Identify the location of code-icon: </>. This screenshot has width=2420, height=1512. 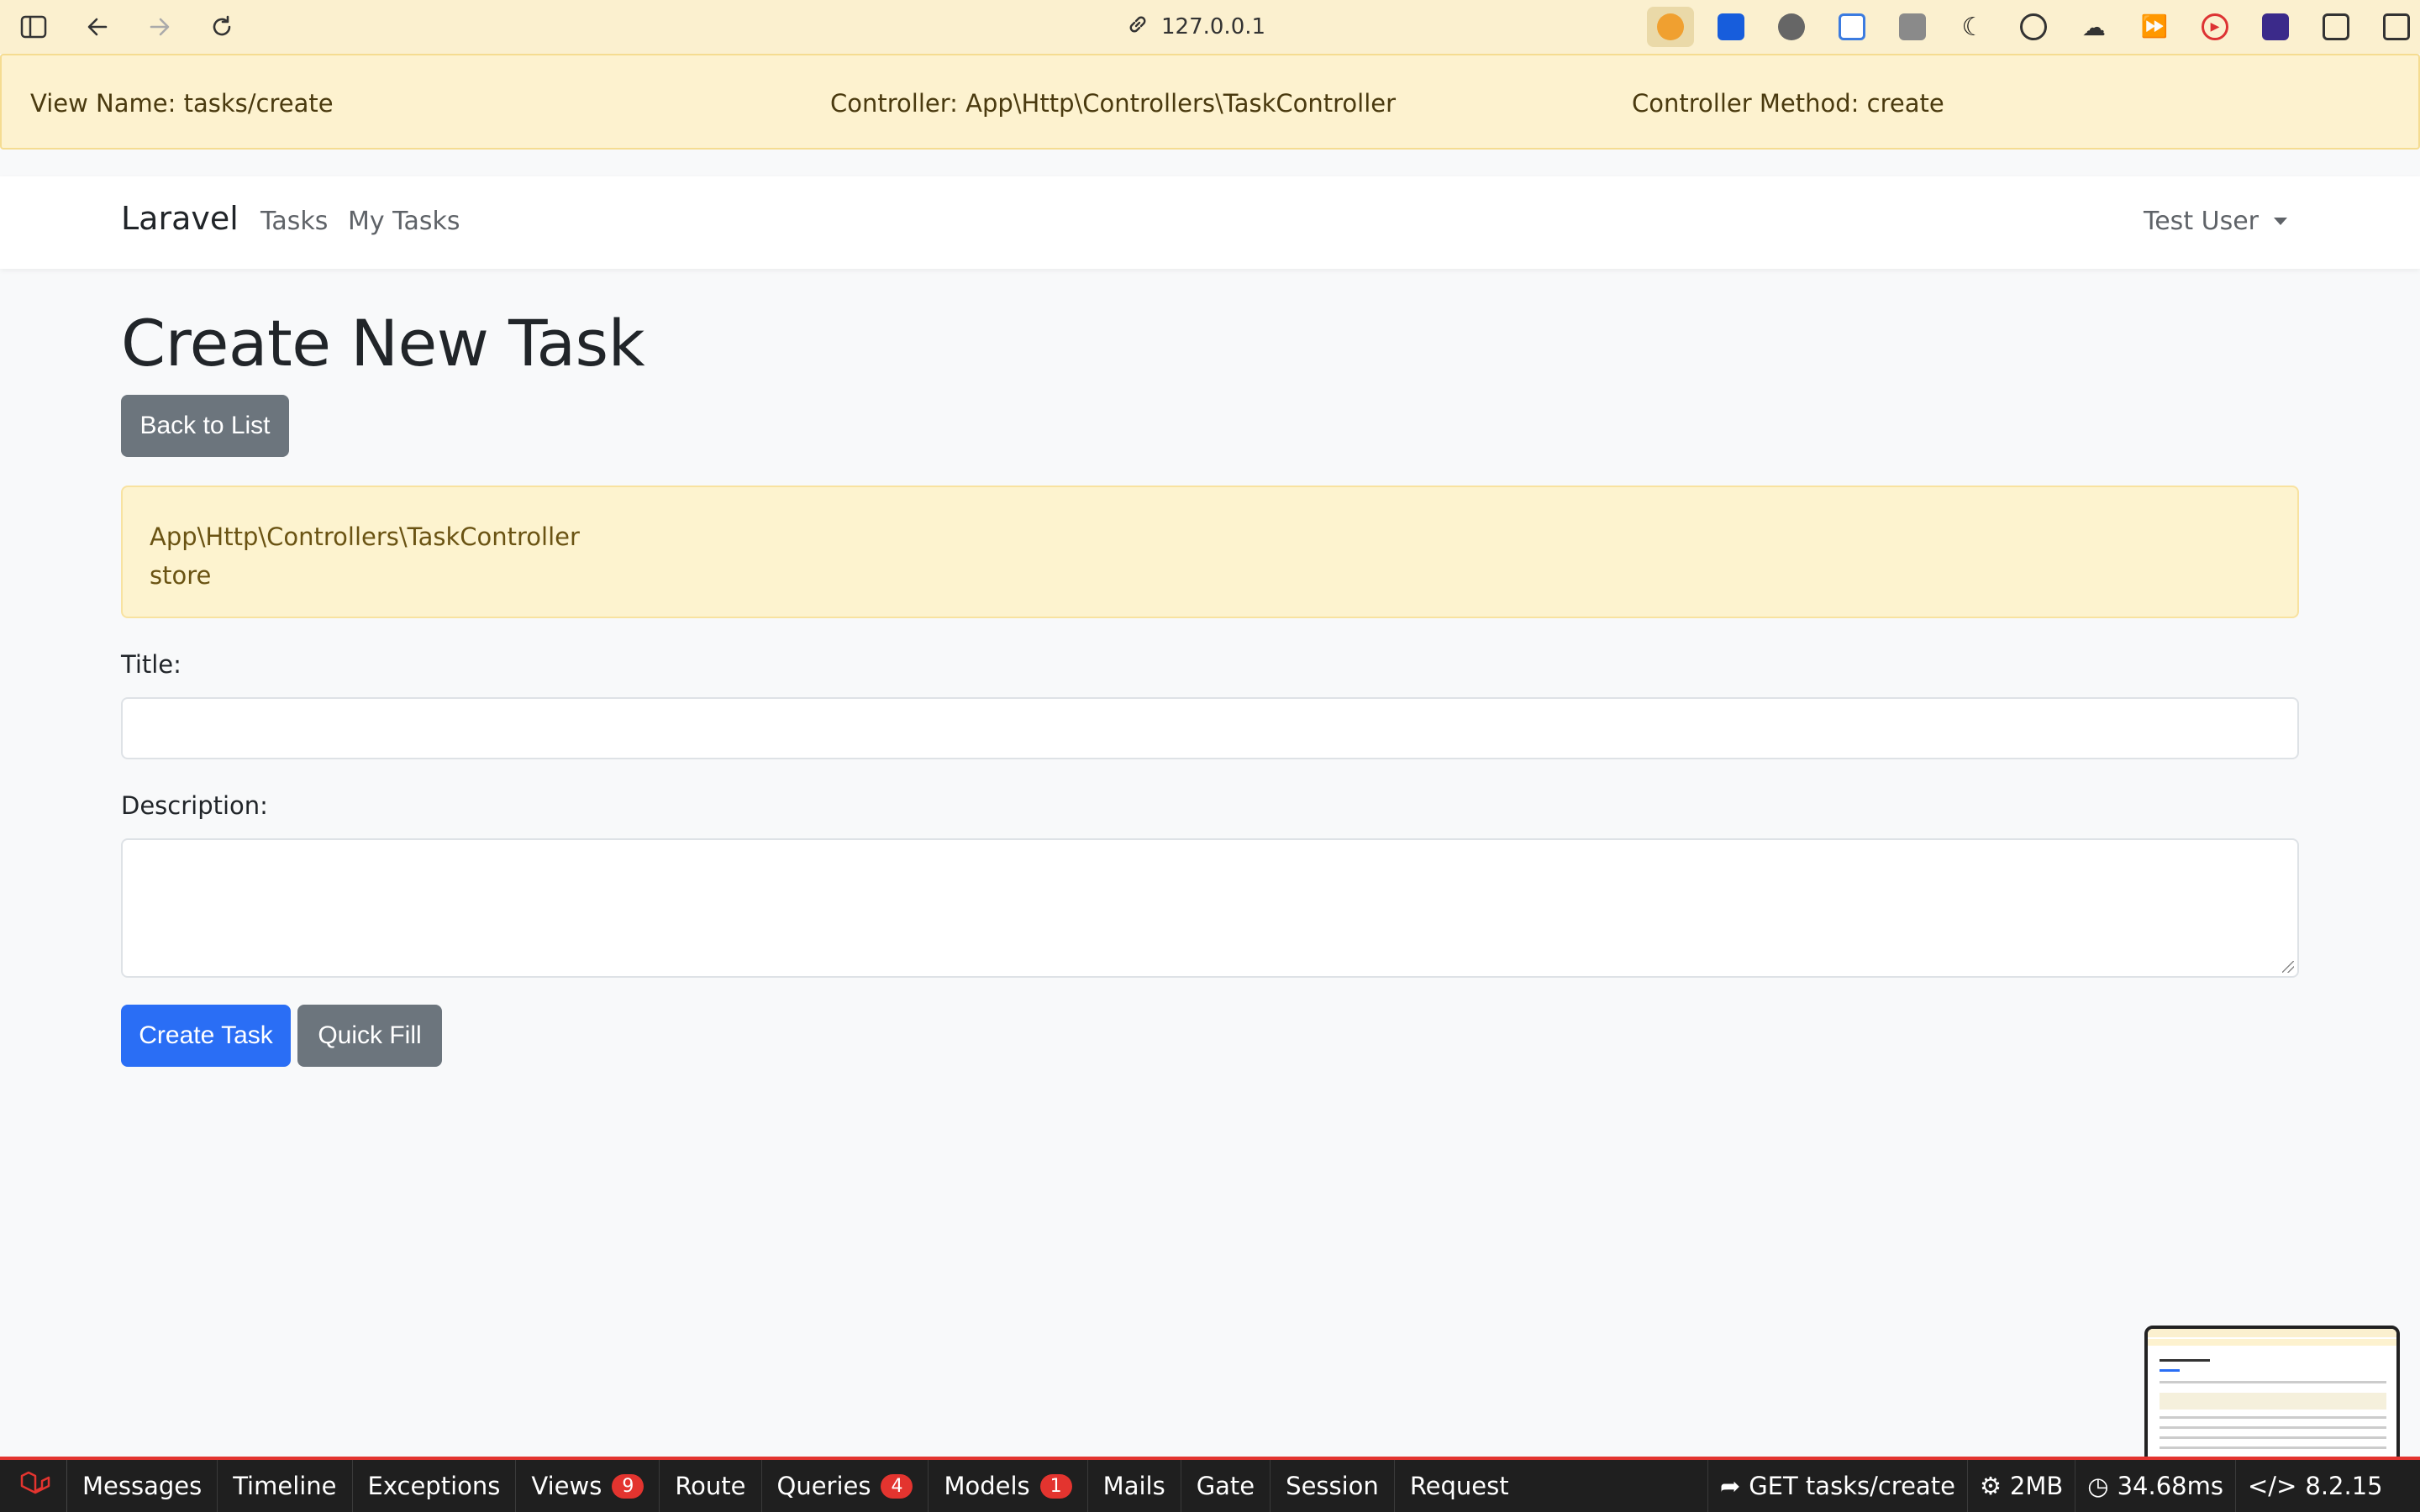
(2272, 1486).